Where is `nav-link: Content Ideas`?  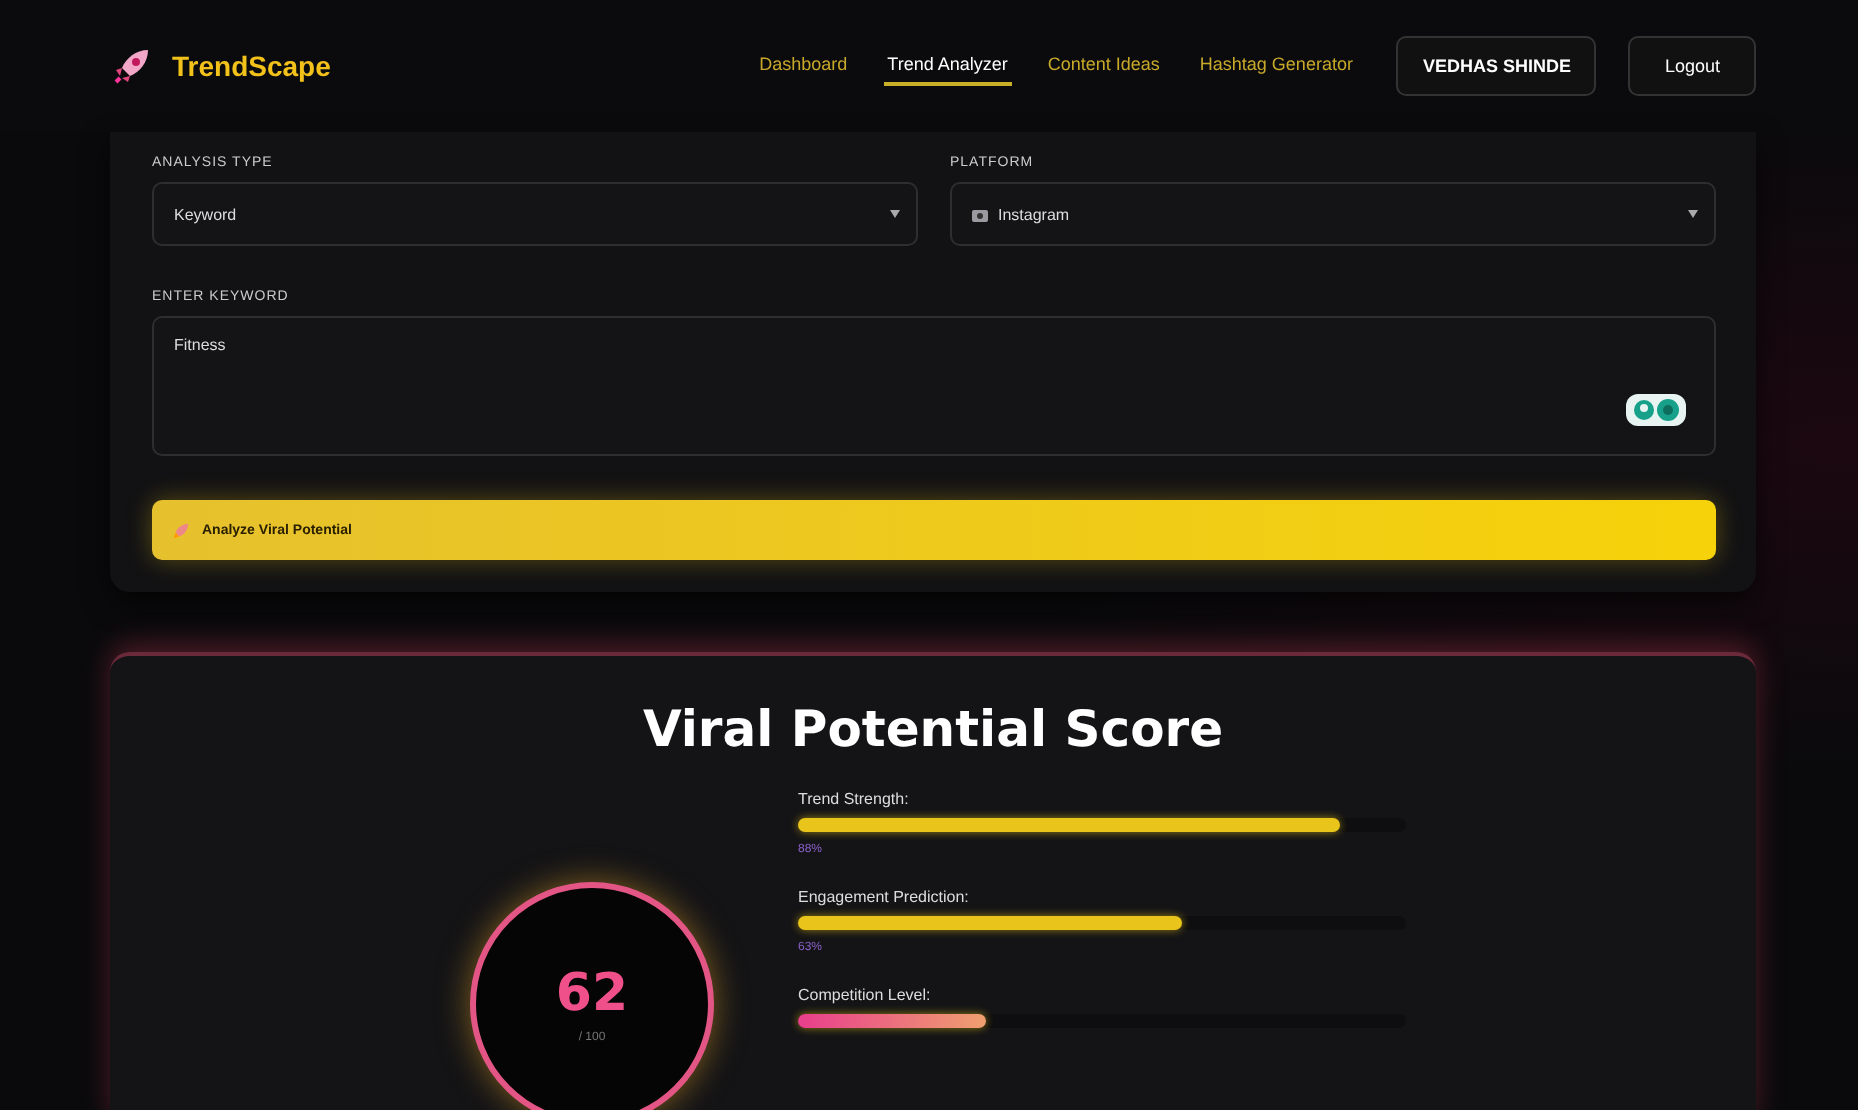 nav-link: Content Ideas is located at coordinates (1103, 66).